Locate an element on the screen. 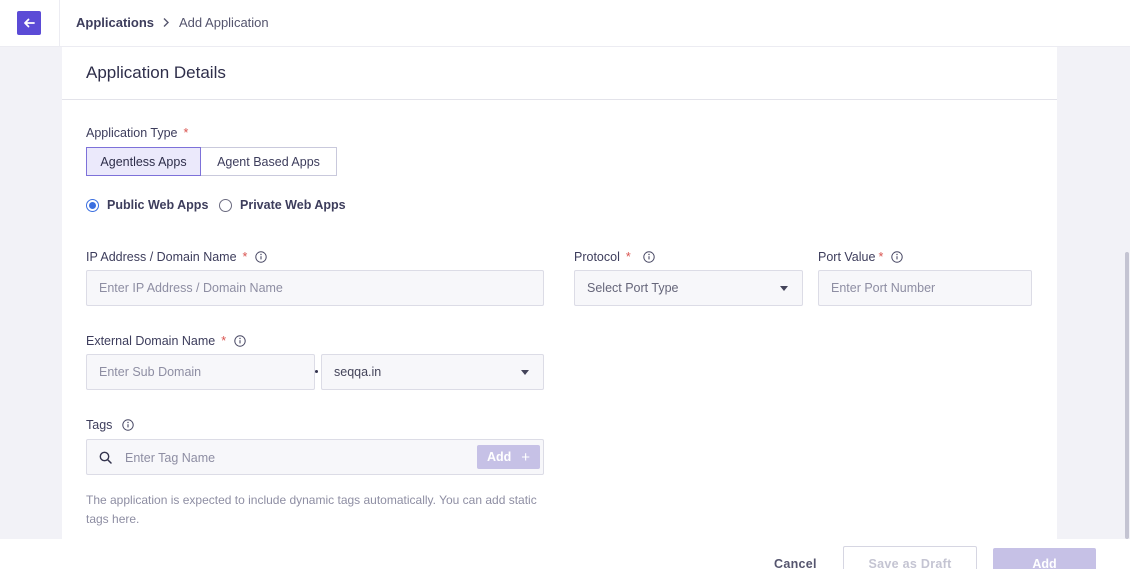 This screenshot has width=1130, height=569. add-tag-button: Add + is located at coordinates (508, 457).